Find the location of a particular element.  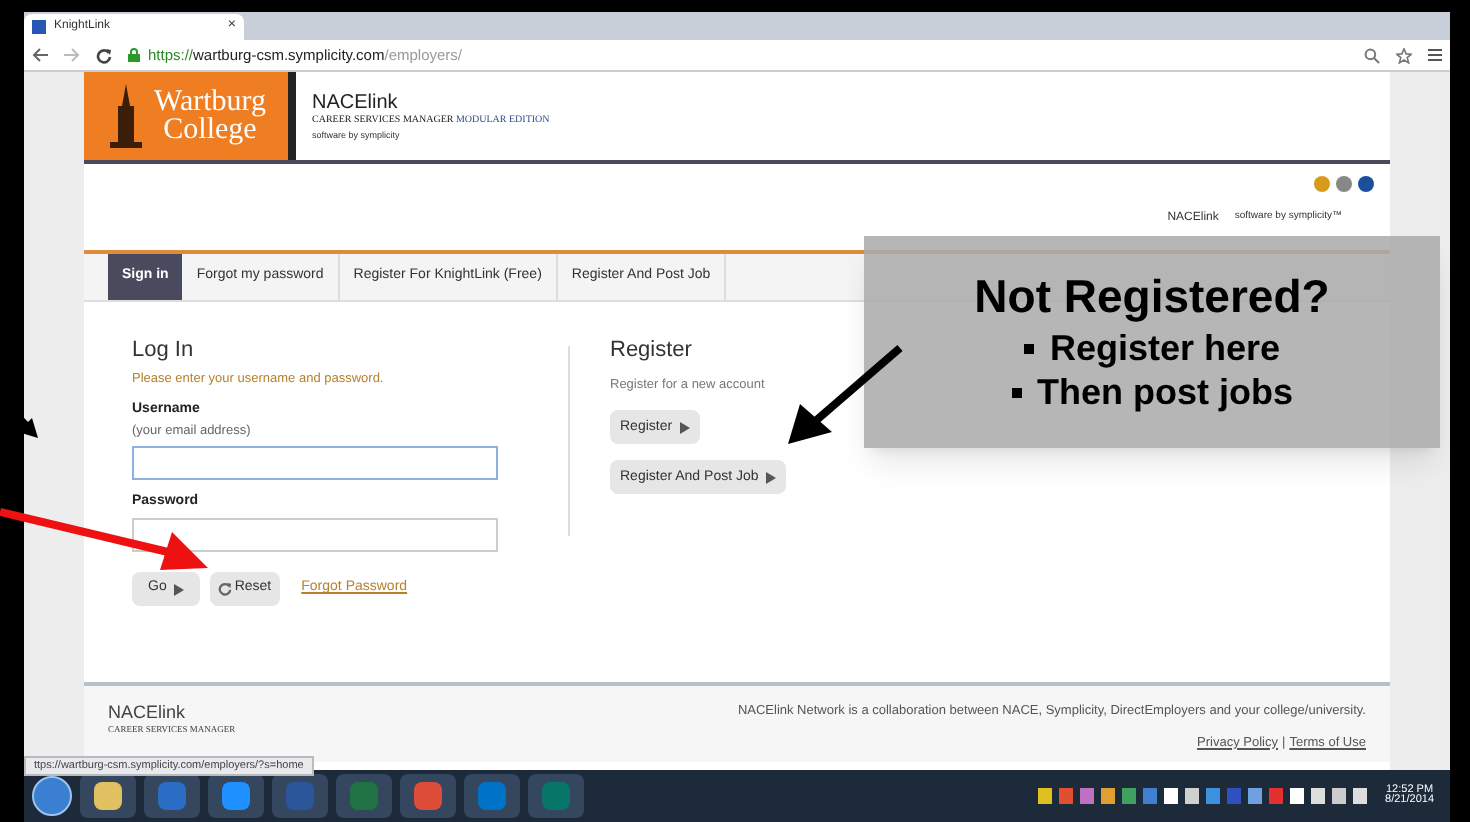

logo-text: Wartburg is located at coordinates (209, 102).